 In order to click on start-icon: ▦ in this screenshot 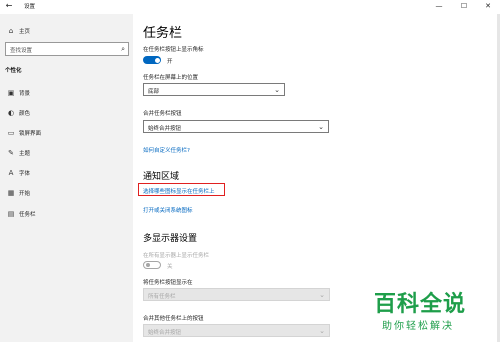, I will do `click(11, 193)`.